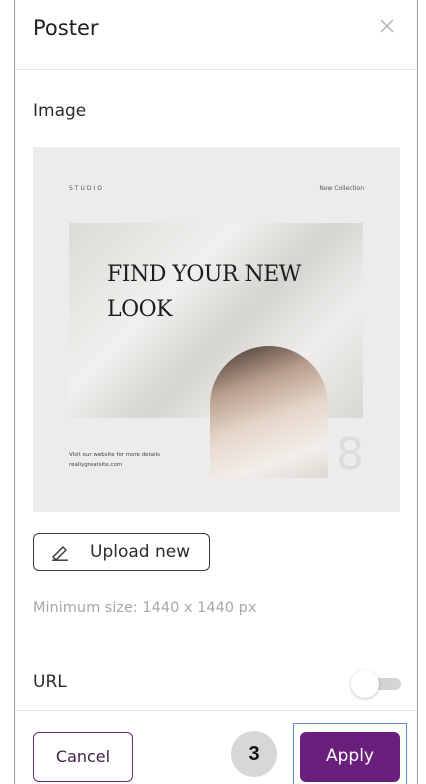 The width and height of the screenshot is (426, 784). Describe the element at coordinates (341, 188) in the screenshot. I see `preview-tag: New Collection` at that location.